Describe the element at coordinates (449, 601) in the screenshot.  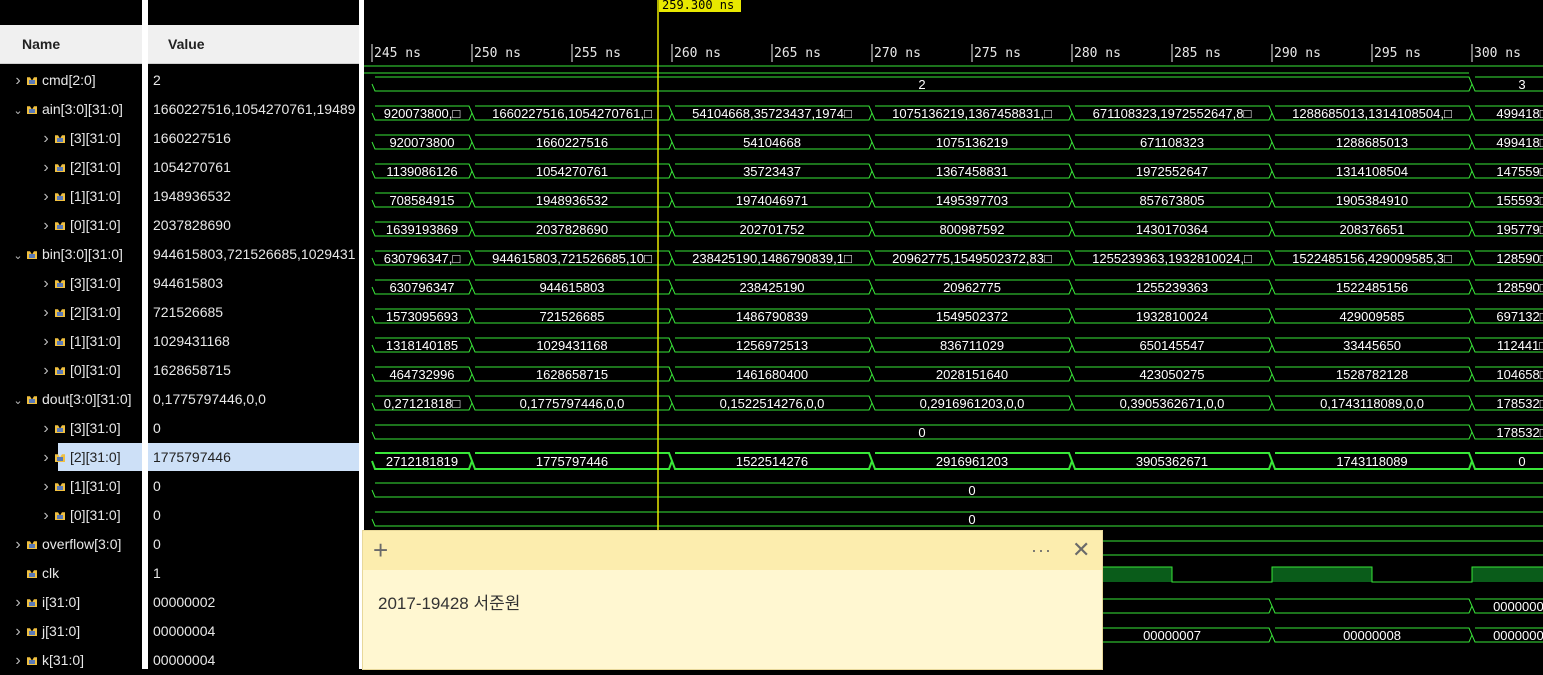
I see `sticky-note-text: 2017-19428 서준원` at that location.